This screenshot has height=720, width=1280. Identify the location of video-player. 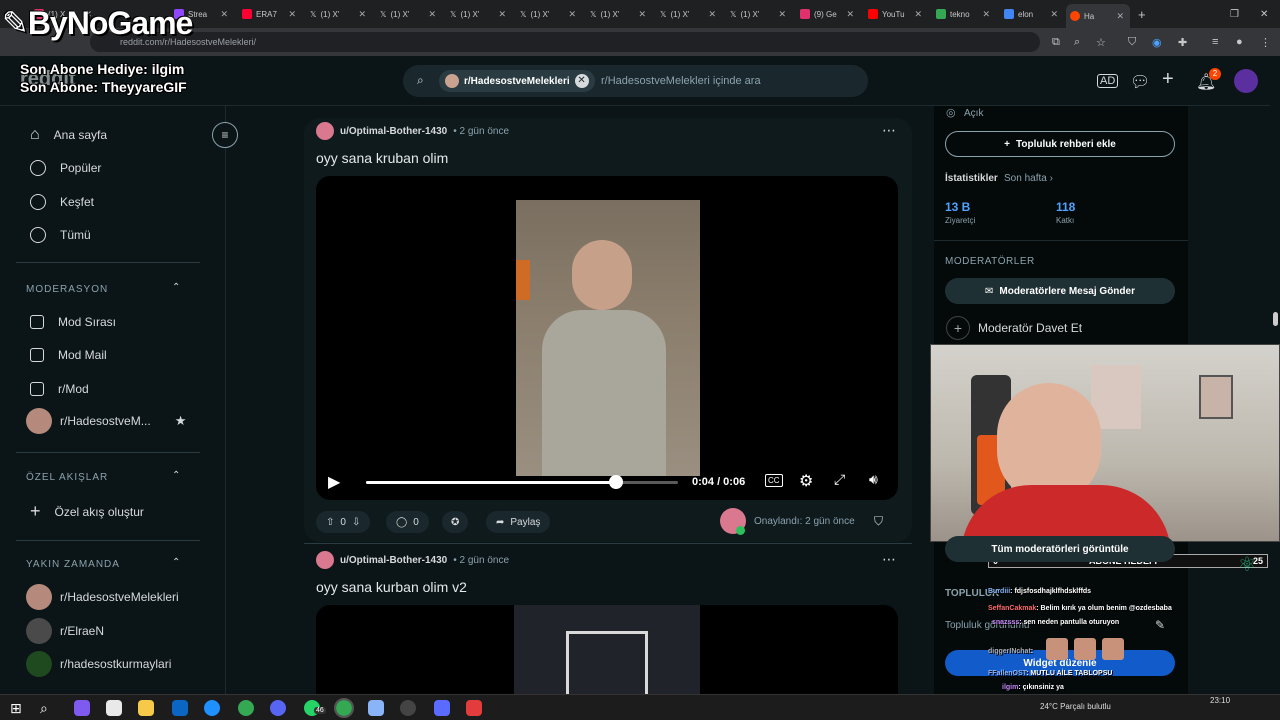
(607, 649).